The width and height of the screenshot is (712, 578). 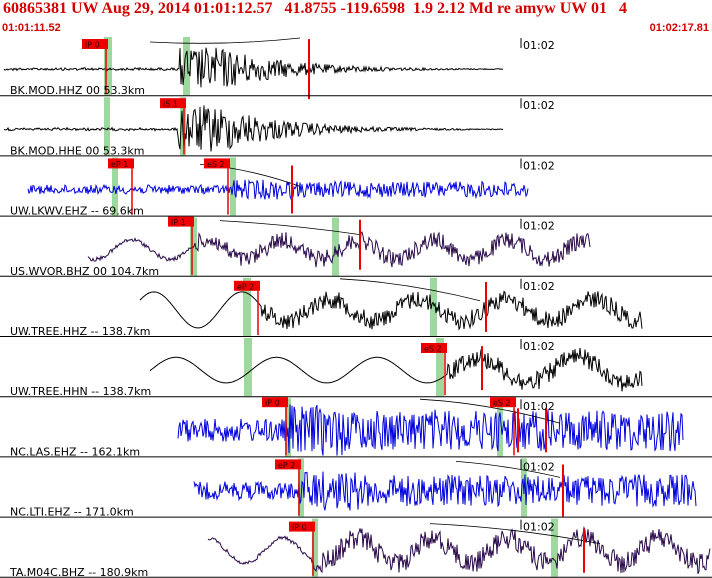 I want to click on pick-flag-label: iP 1, so click(x=178, y=222).